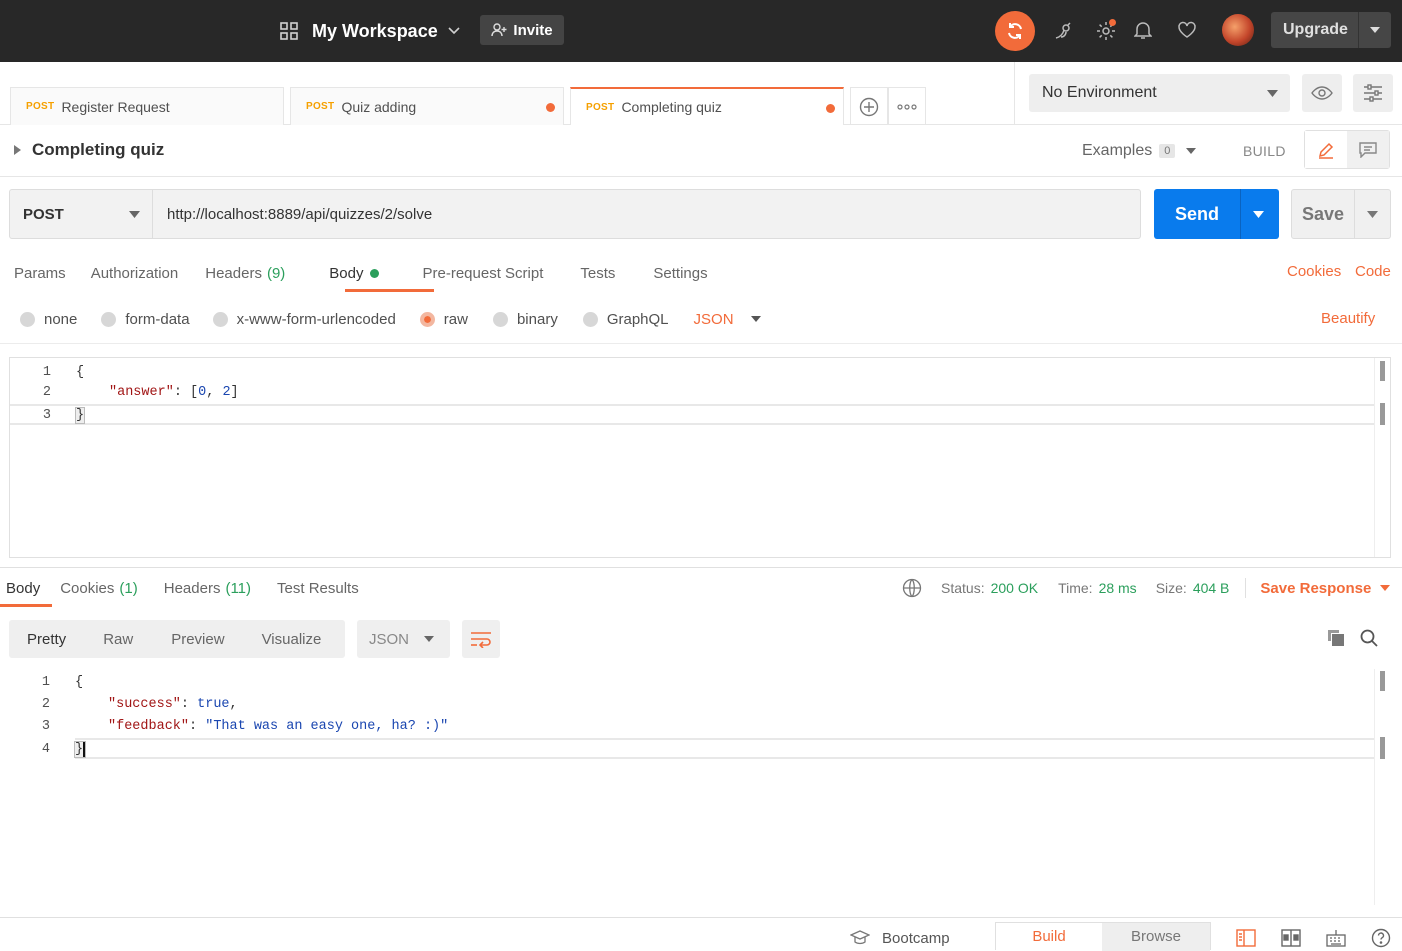  What do you see at coordinates (525, 319) in the screenshot?
I see `body-option-binary: binary` at bounding box center [525, 319].